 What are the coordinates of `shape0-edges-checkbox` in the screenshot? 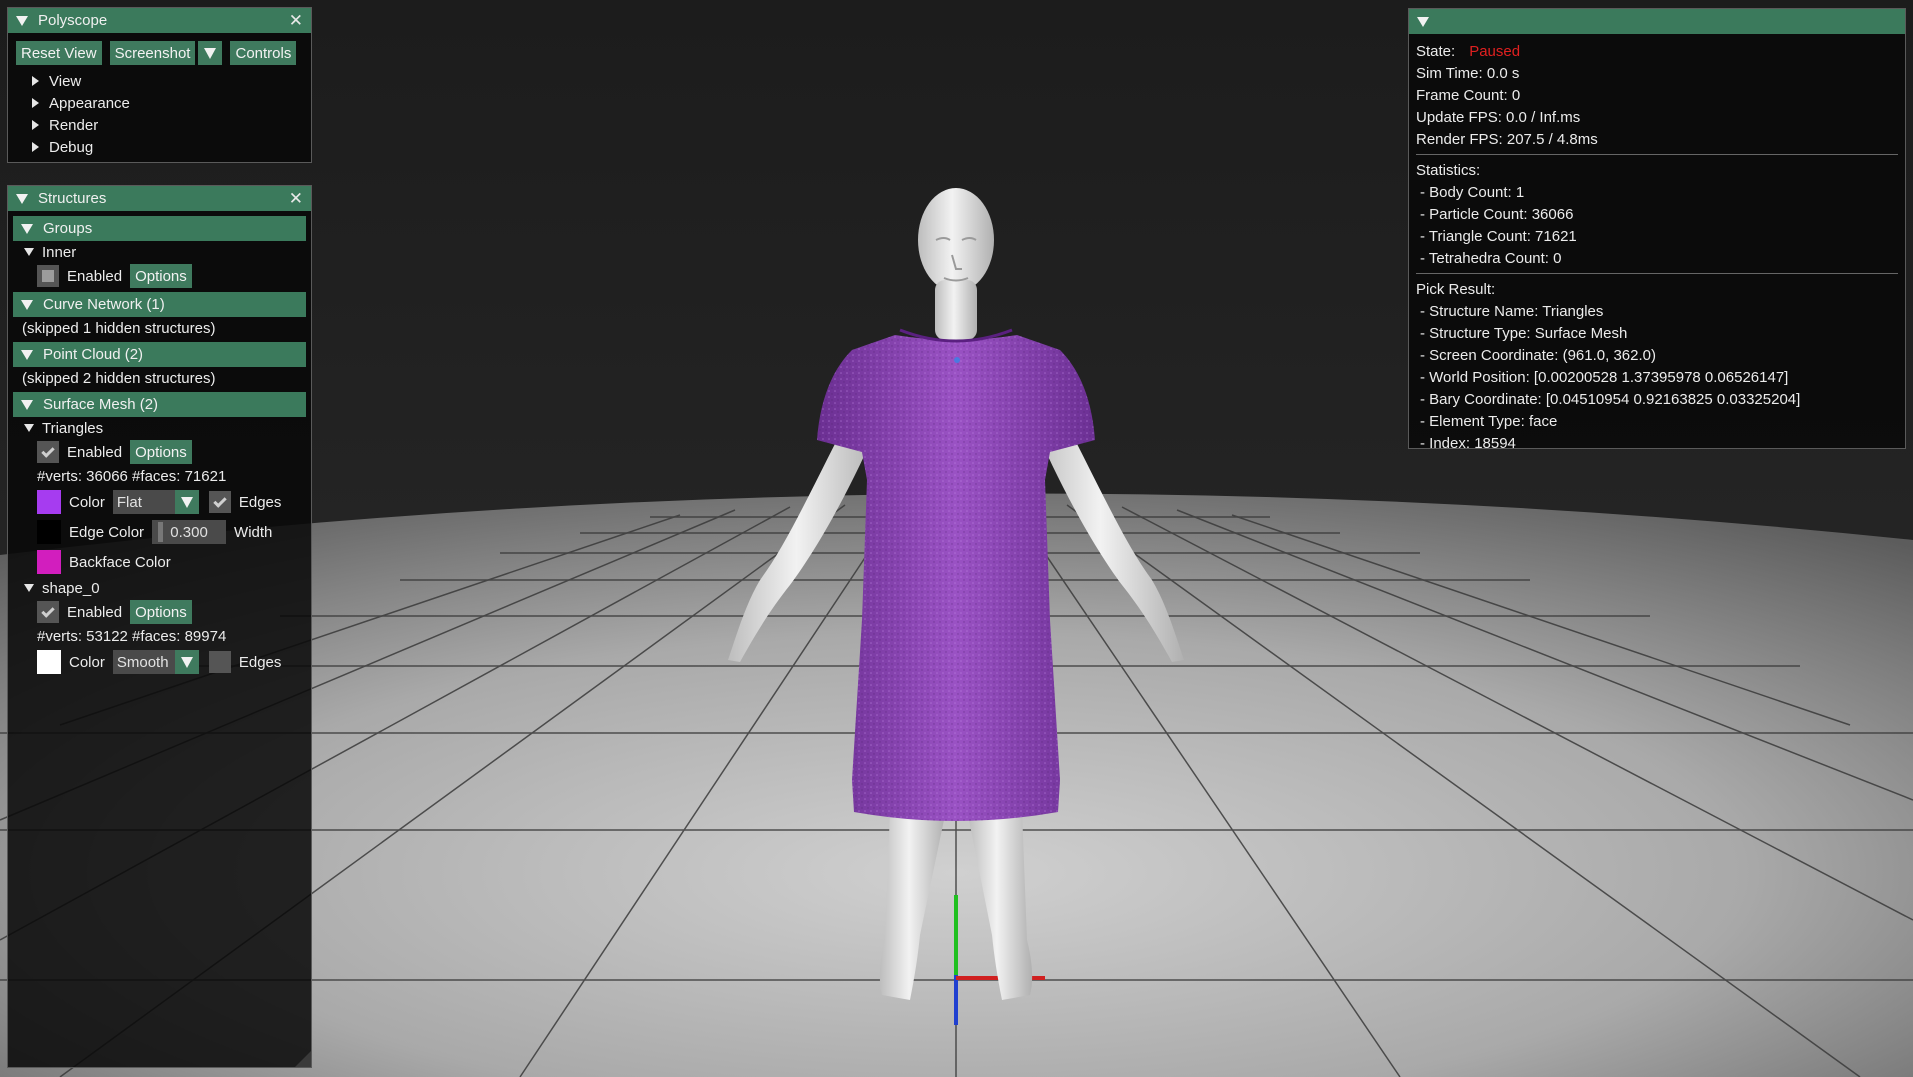 It's located at (219, 662).